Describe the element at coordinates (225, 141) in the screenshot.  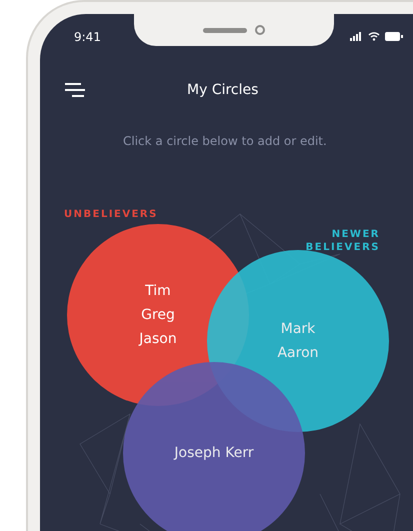
I see `instruction-text: Click a circle below to add or edit.` at that location.